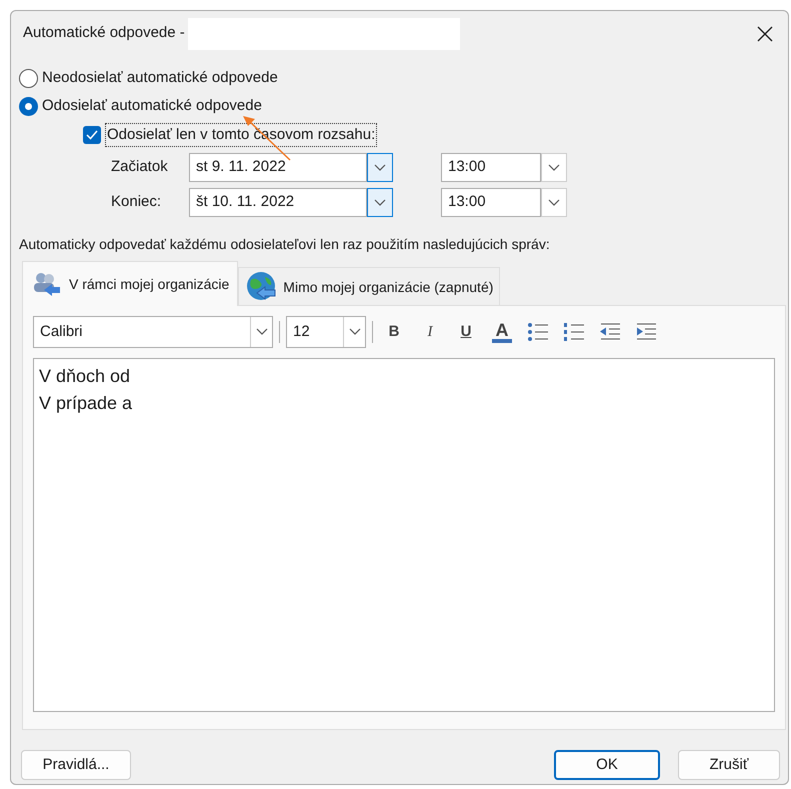 The height and width of the screenshot is (789, 791). I want to click on radio-option: Neodosielať automatické odpovede, so click(403, 78).